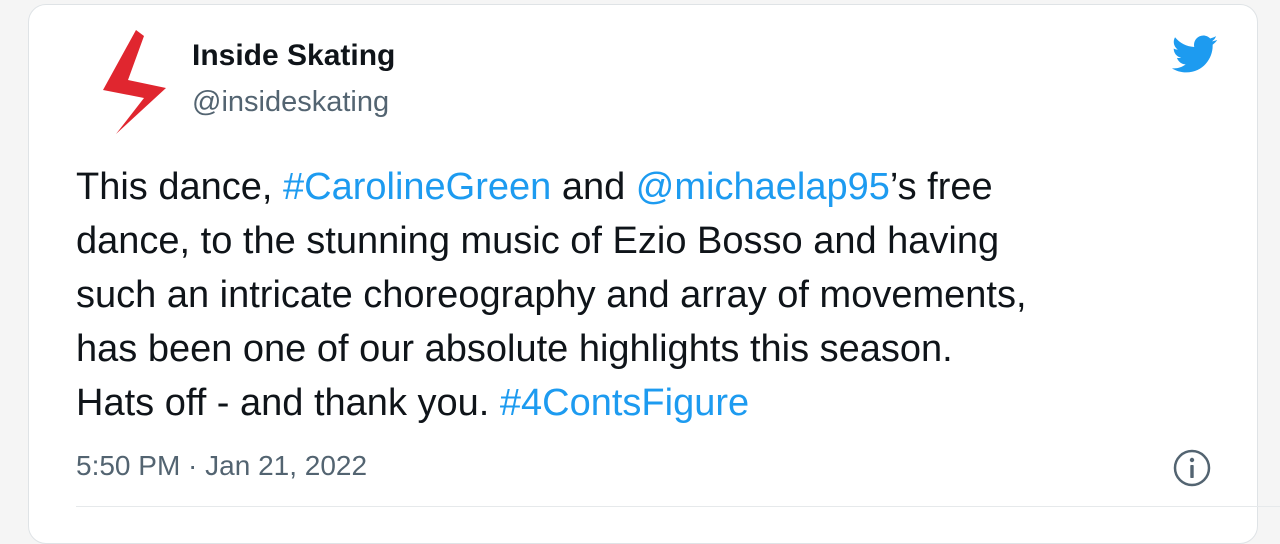  I want to click on divider, so click(678, 506).